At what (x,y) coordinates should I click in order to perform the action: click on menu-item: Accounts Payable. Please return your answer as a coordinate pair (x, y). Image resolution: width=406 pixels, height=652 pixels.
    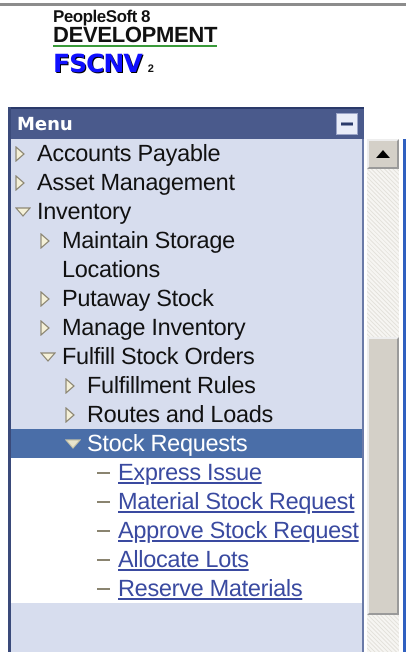
    Looking at the image, I should click on (150, 153).